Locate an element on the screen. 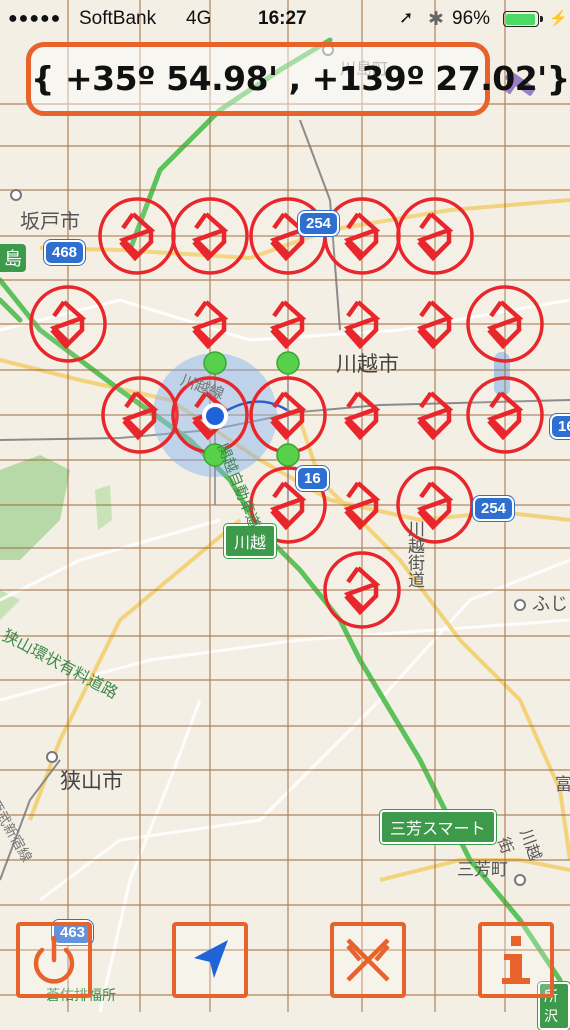 The image size is (570, 1030). route-254-shield: 254 is located at coordinates (319, 223).